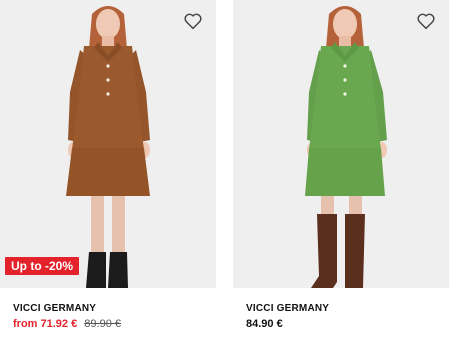  I want to click on original-price: 89.90 €, so click(102, 324).